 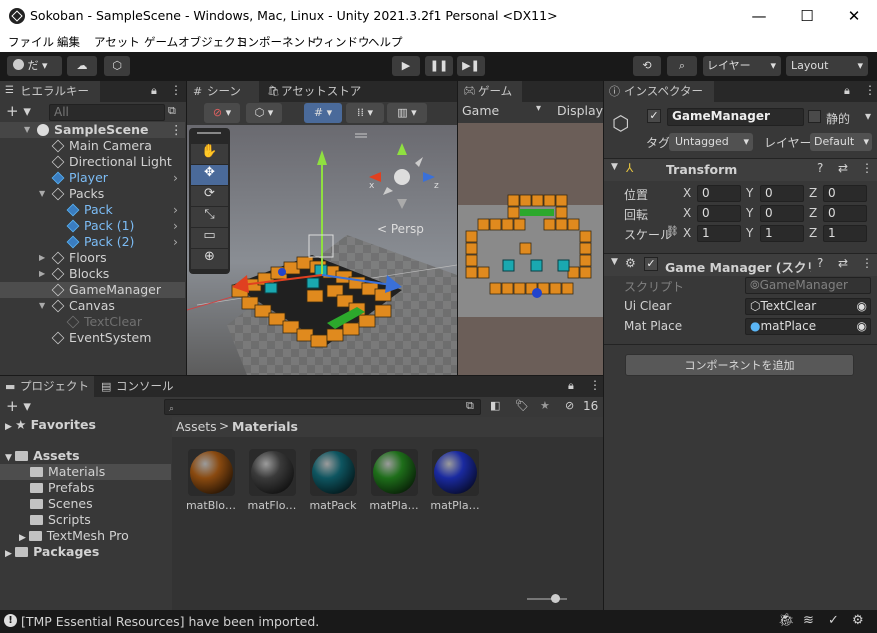 I want to click on constrain-proportions-icon: ⛓, so click(x=672, y=231).